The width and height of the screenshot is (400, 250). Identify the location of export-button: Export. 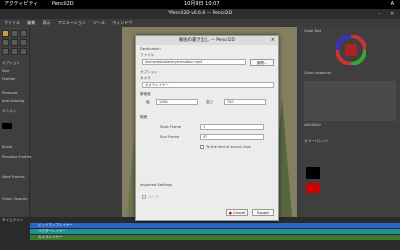
(263, 212).